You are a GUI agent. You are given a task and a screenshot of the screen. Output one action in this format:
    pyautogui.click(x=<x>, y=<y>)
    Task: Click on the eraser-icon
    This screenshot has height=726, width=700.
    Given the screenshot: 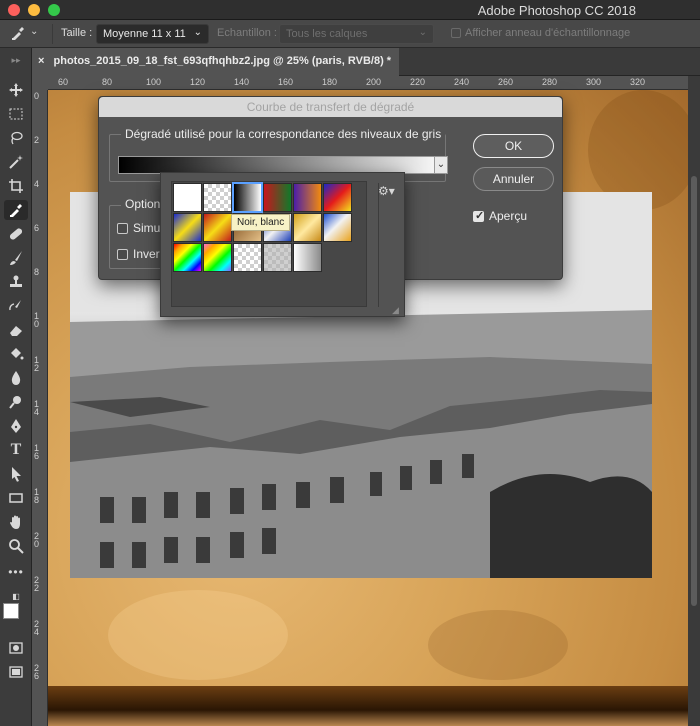 What is the action you would take?
    pyautogui.click(x=16, y=331)
    